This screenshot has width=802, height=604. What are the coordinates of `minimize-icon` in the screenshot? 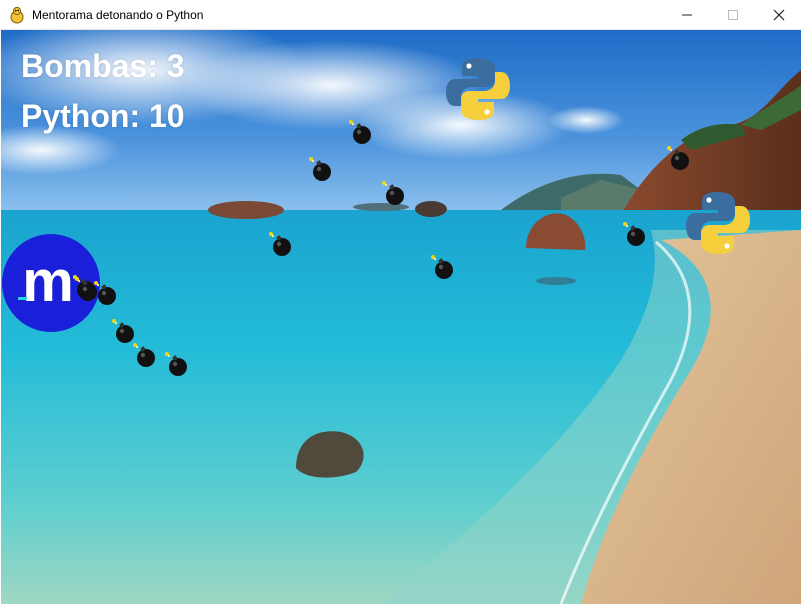 It's located at (687, 15).